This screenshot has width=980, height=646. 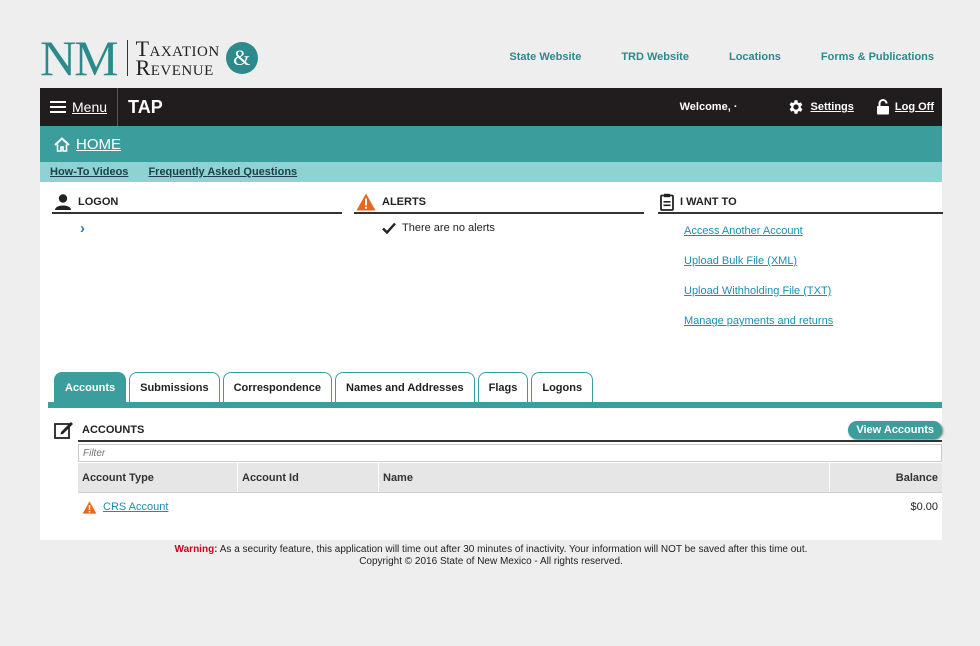 What do you see at coordinates (90, 387) in the screenshot?
I see `tab-accounts: Accounts` at bounding box center [90, 387].